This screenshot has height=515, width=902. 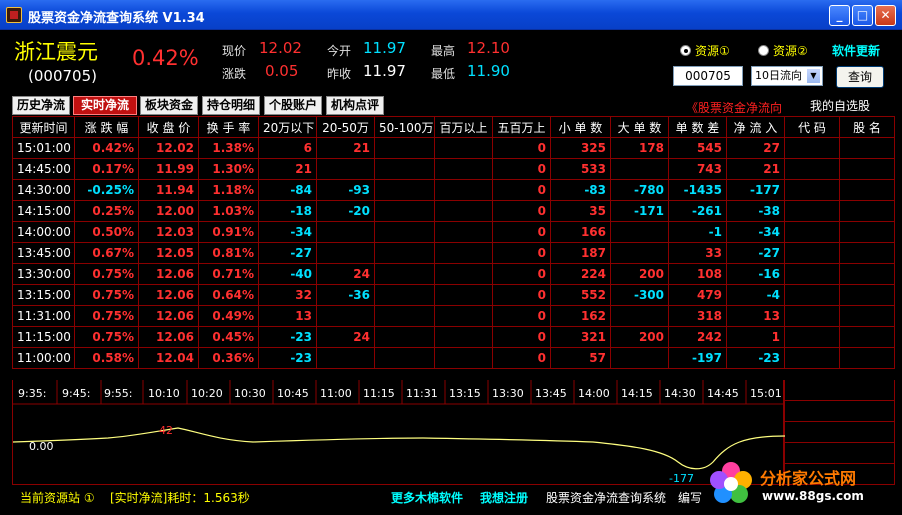 I want to click on software-update-link: 软件更新, so click(x=856, y=50).